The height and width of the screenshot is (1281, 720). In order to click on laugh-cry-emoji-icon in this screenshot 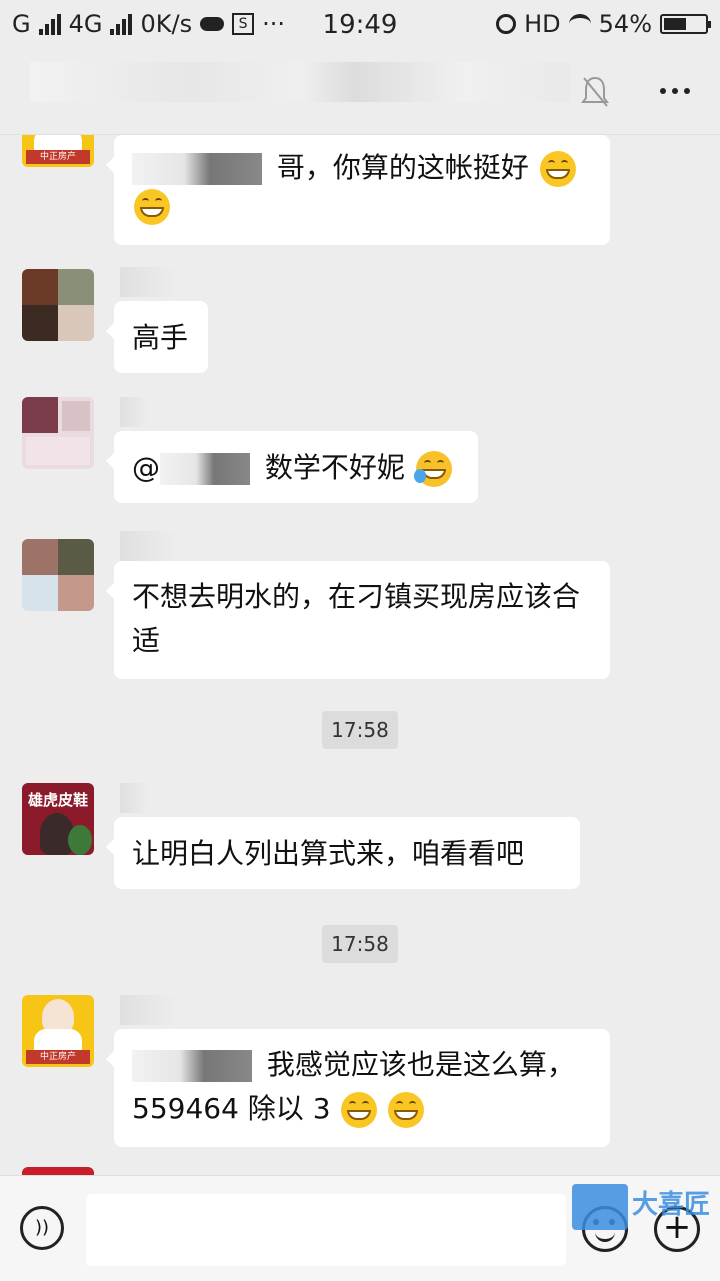, I will do `click(432, 469)`.